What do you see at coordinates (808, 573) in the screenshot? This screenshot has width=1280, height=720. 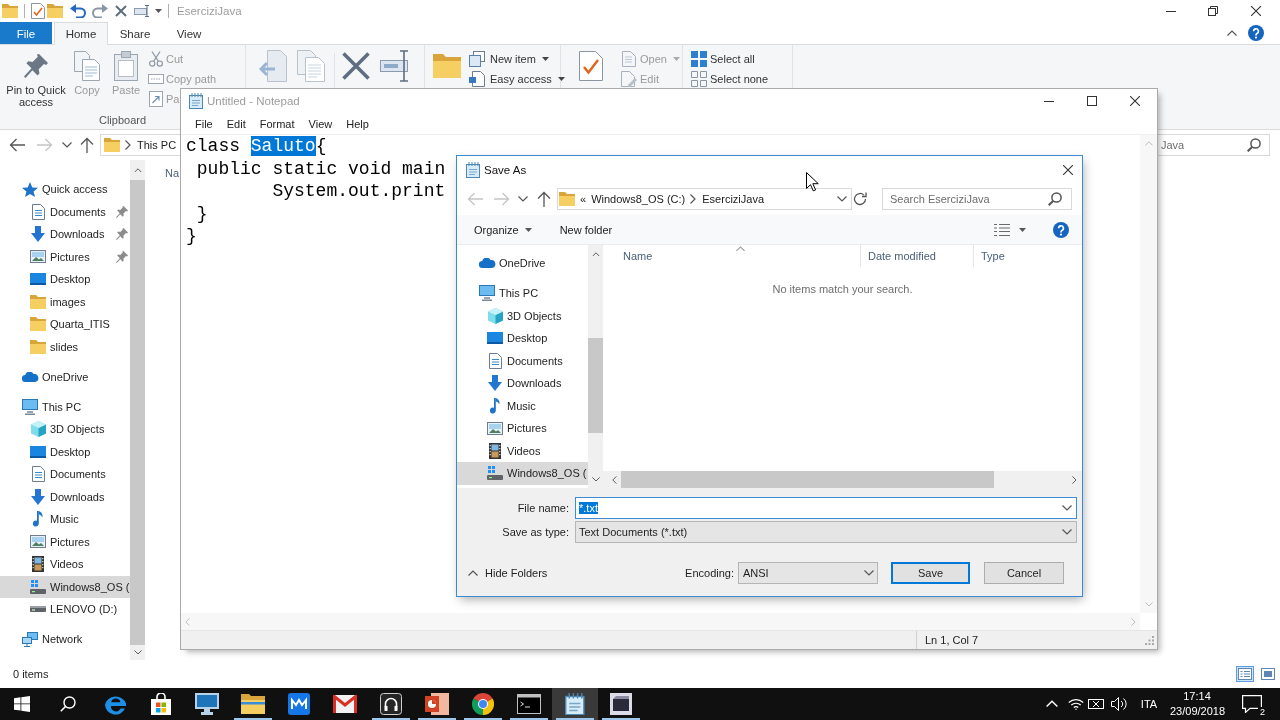 I see `encoding-dropdown: ANSI` at bounding box center [808, 573].